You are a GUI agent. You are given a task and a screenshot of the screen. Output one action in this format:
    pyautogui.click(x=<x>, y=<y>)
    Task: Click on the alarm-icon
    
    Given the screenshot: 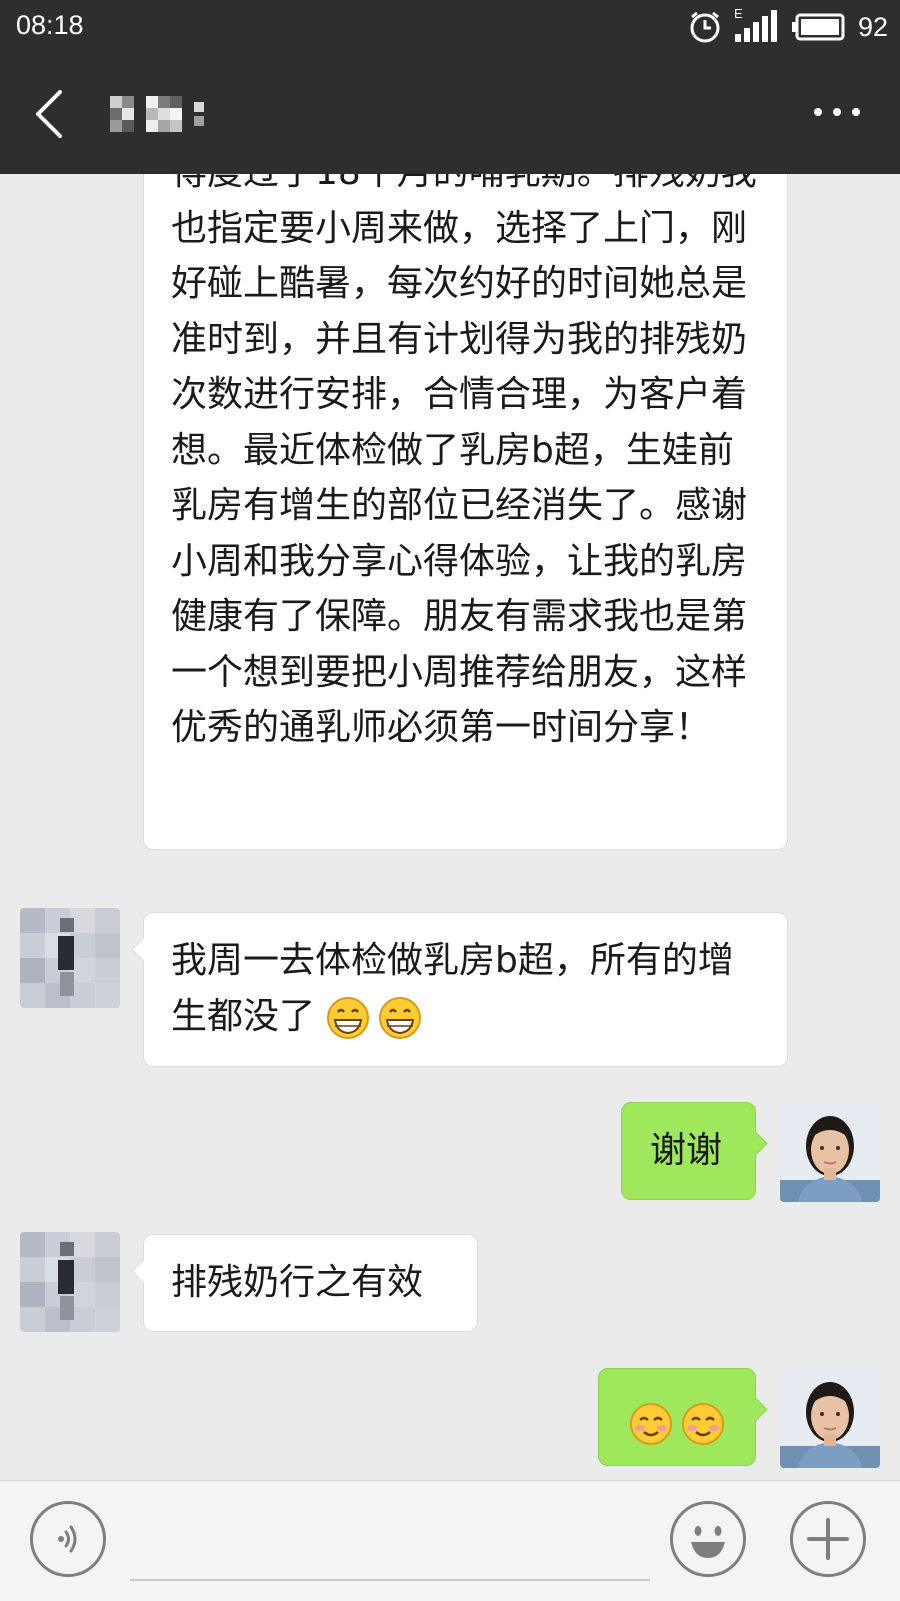 What is the action you would take?
    pyautogui.click(x=705, y=27)
    